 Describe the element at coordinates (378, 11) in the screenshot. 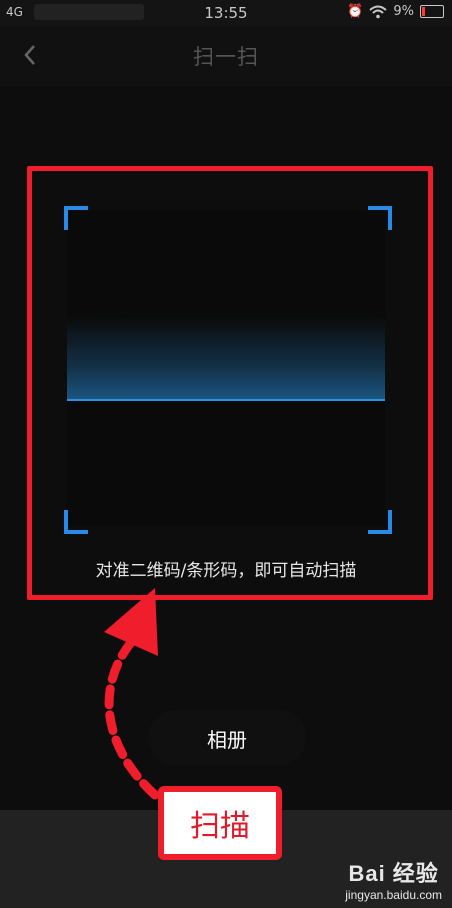

I see `wifi-icon` at that location.